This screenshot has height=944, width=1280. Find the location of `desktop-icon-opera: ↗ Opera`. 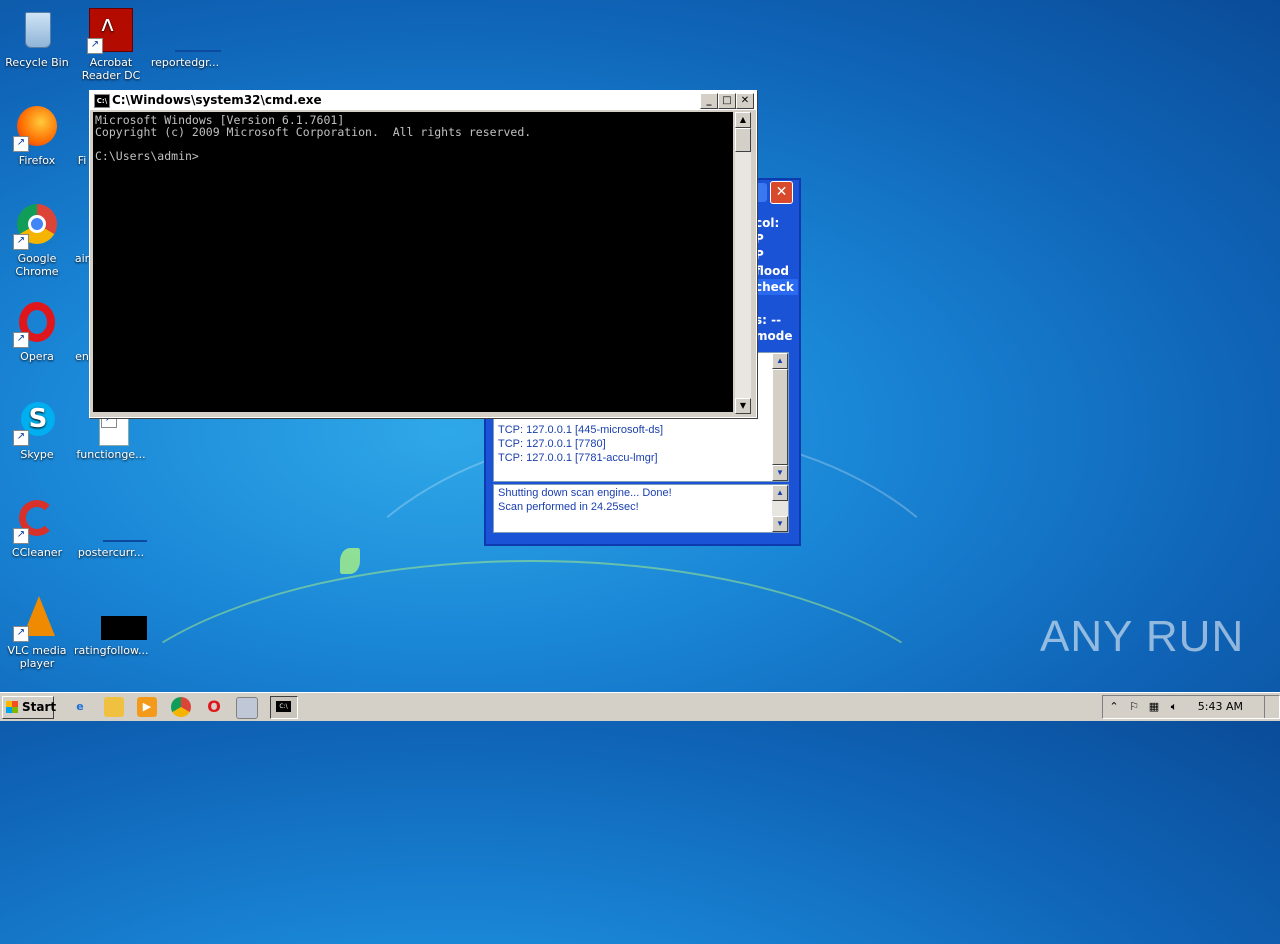

desktop-icon-opera: ↗ Opera is located at coordinates (37, 331).